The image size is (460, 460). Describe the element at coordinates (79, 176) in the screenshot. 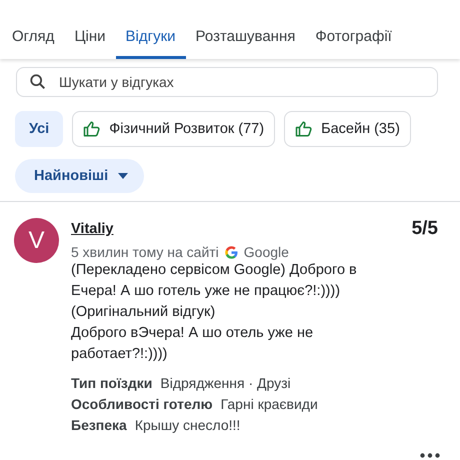

I see `sort-dropdown: Найновіші` at that location.